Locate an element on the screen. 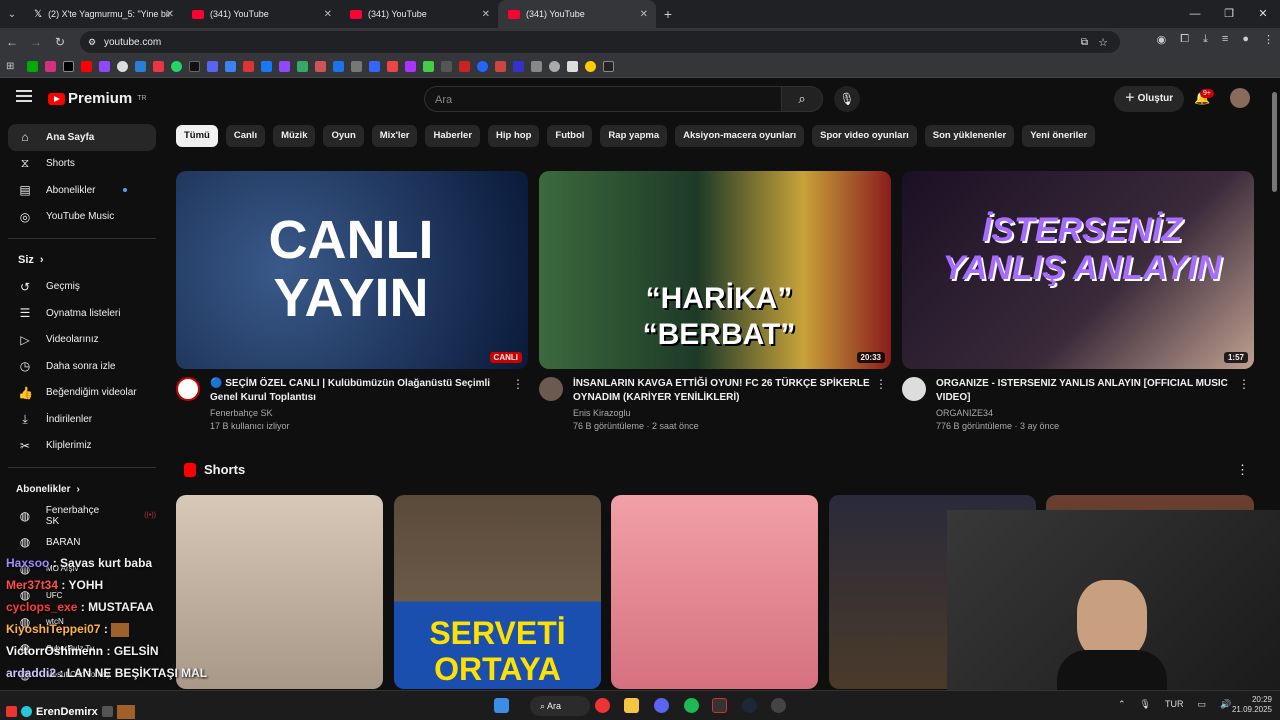 The width and height of the screenshot is (1280, 720). url-bar: ⚙ youtube.com ⧉ ☆ is located at coordinates (600, 42).